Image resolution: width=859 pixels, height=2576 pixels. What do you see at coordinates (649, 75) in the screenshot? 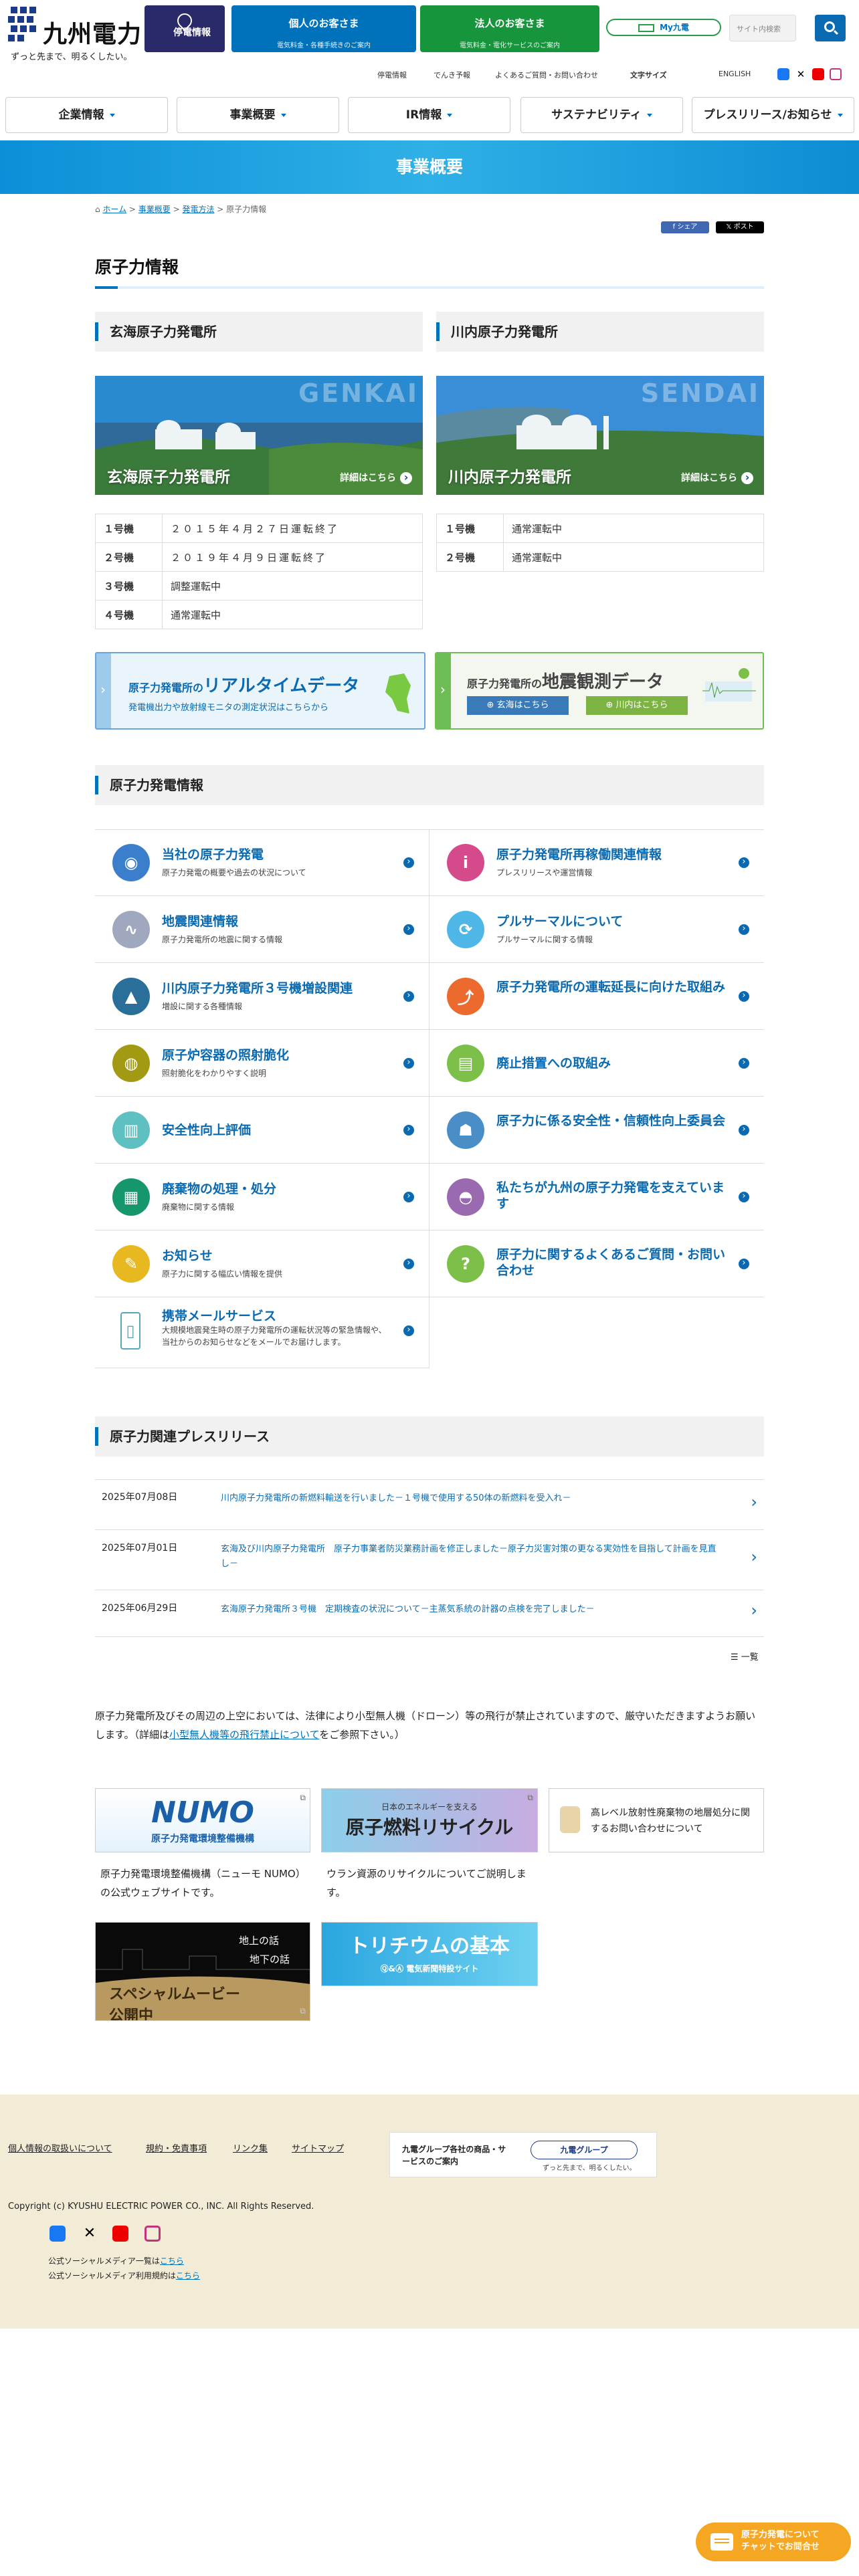
I see `util-font-size: 文字サイズ` at bounding box center [649, 75].